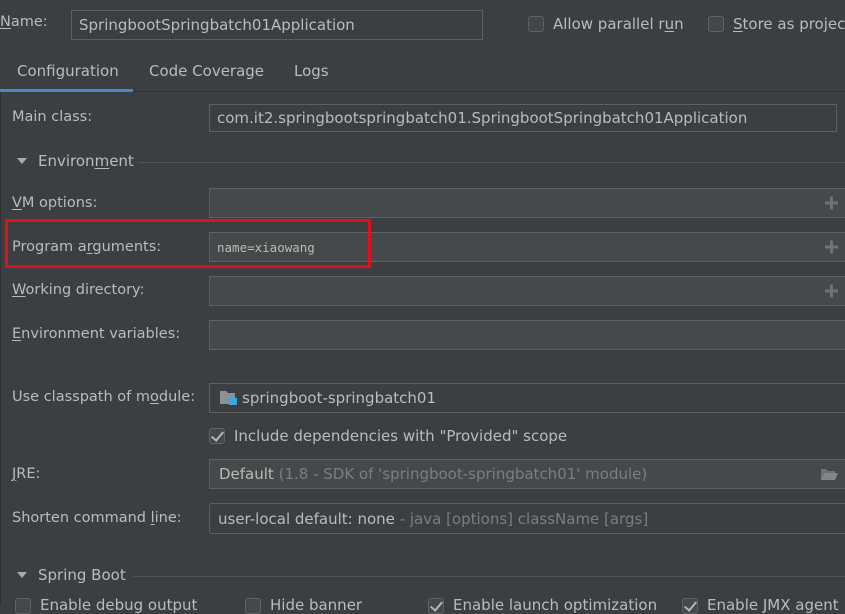 The height and width of the screenshot is (614, 845). What do you see at coordinates (311, 71) in the screenshot?
I see `tab-logs: Logs` at bounding box center [311, 71].